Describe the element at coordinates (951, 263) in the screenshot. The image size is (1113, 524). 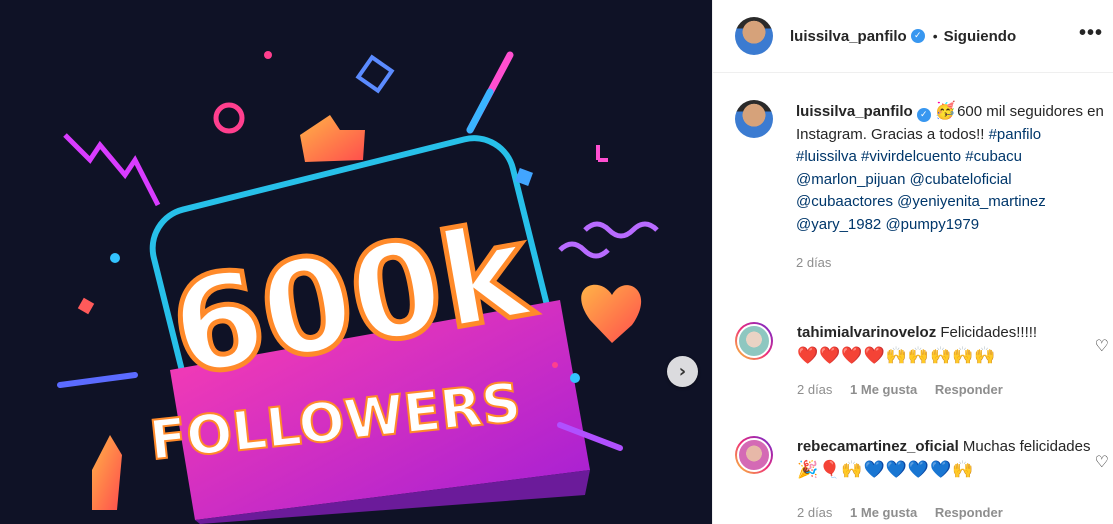
I see `caption-time: 2 días` at that location.